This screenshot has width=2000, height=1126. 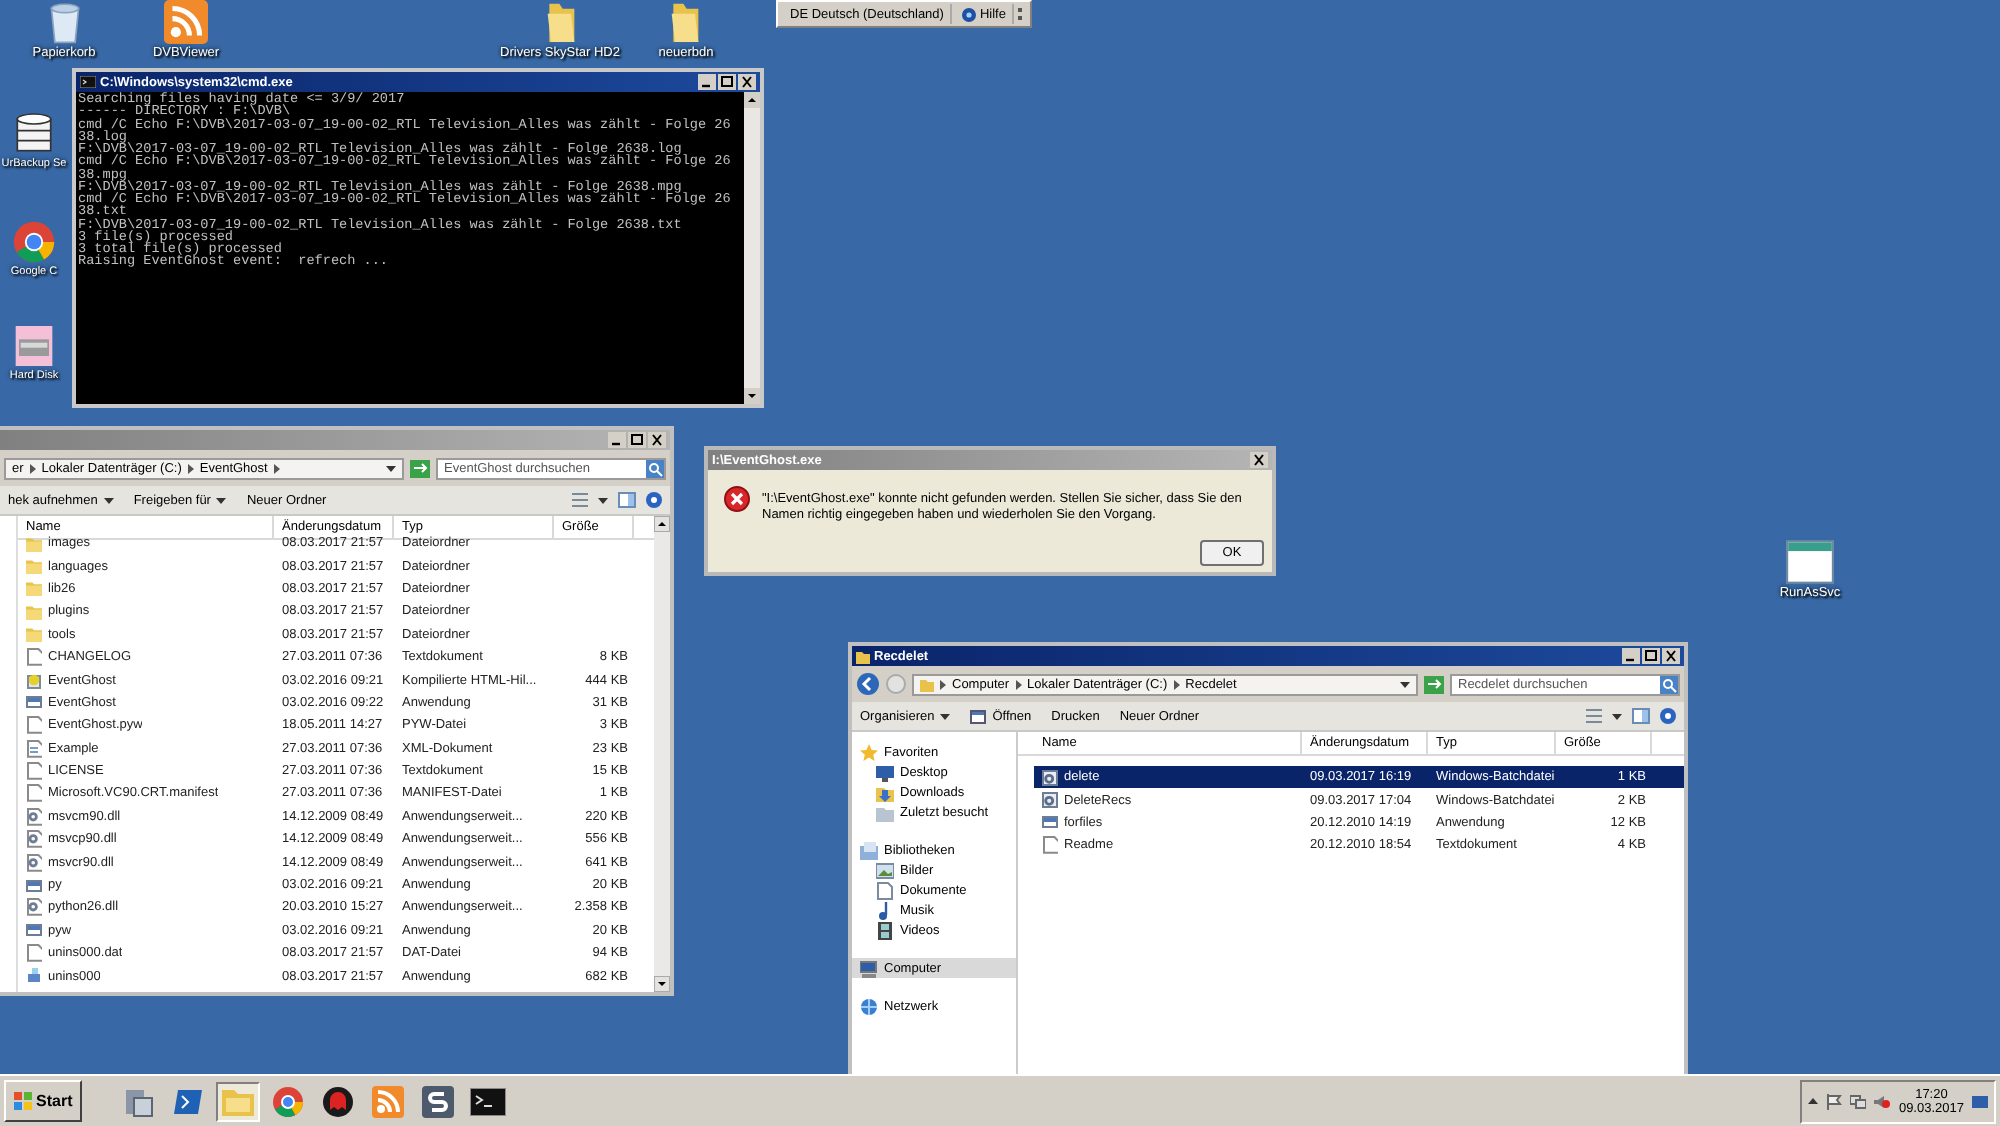 I want to click on feed-icon, so click(x=186, y=22).